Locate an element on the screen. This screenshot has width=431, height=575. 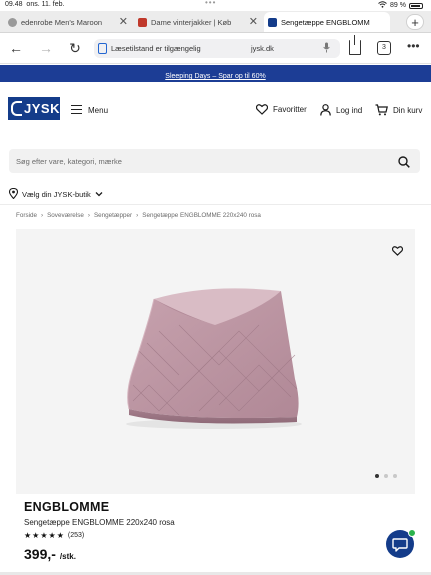
reader-mode-icon is located at coordinates (102, 48).